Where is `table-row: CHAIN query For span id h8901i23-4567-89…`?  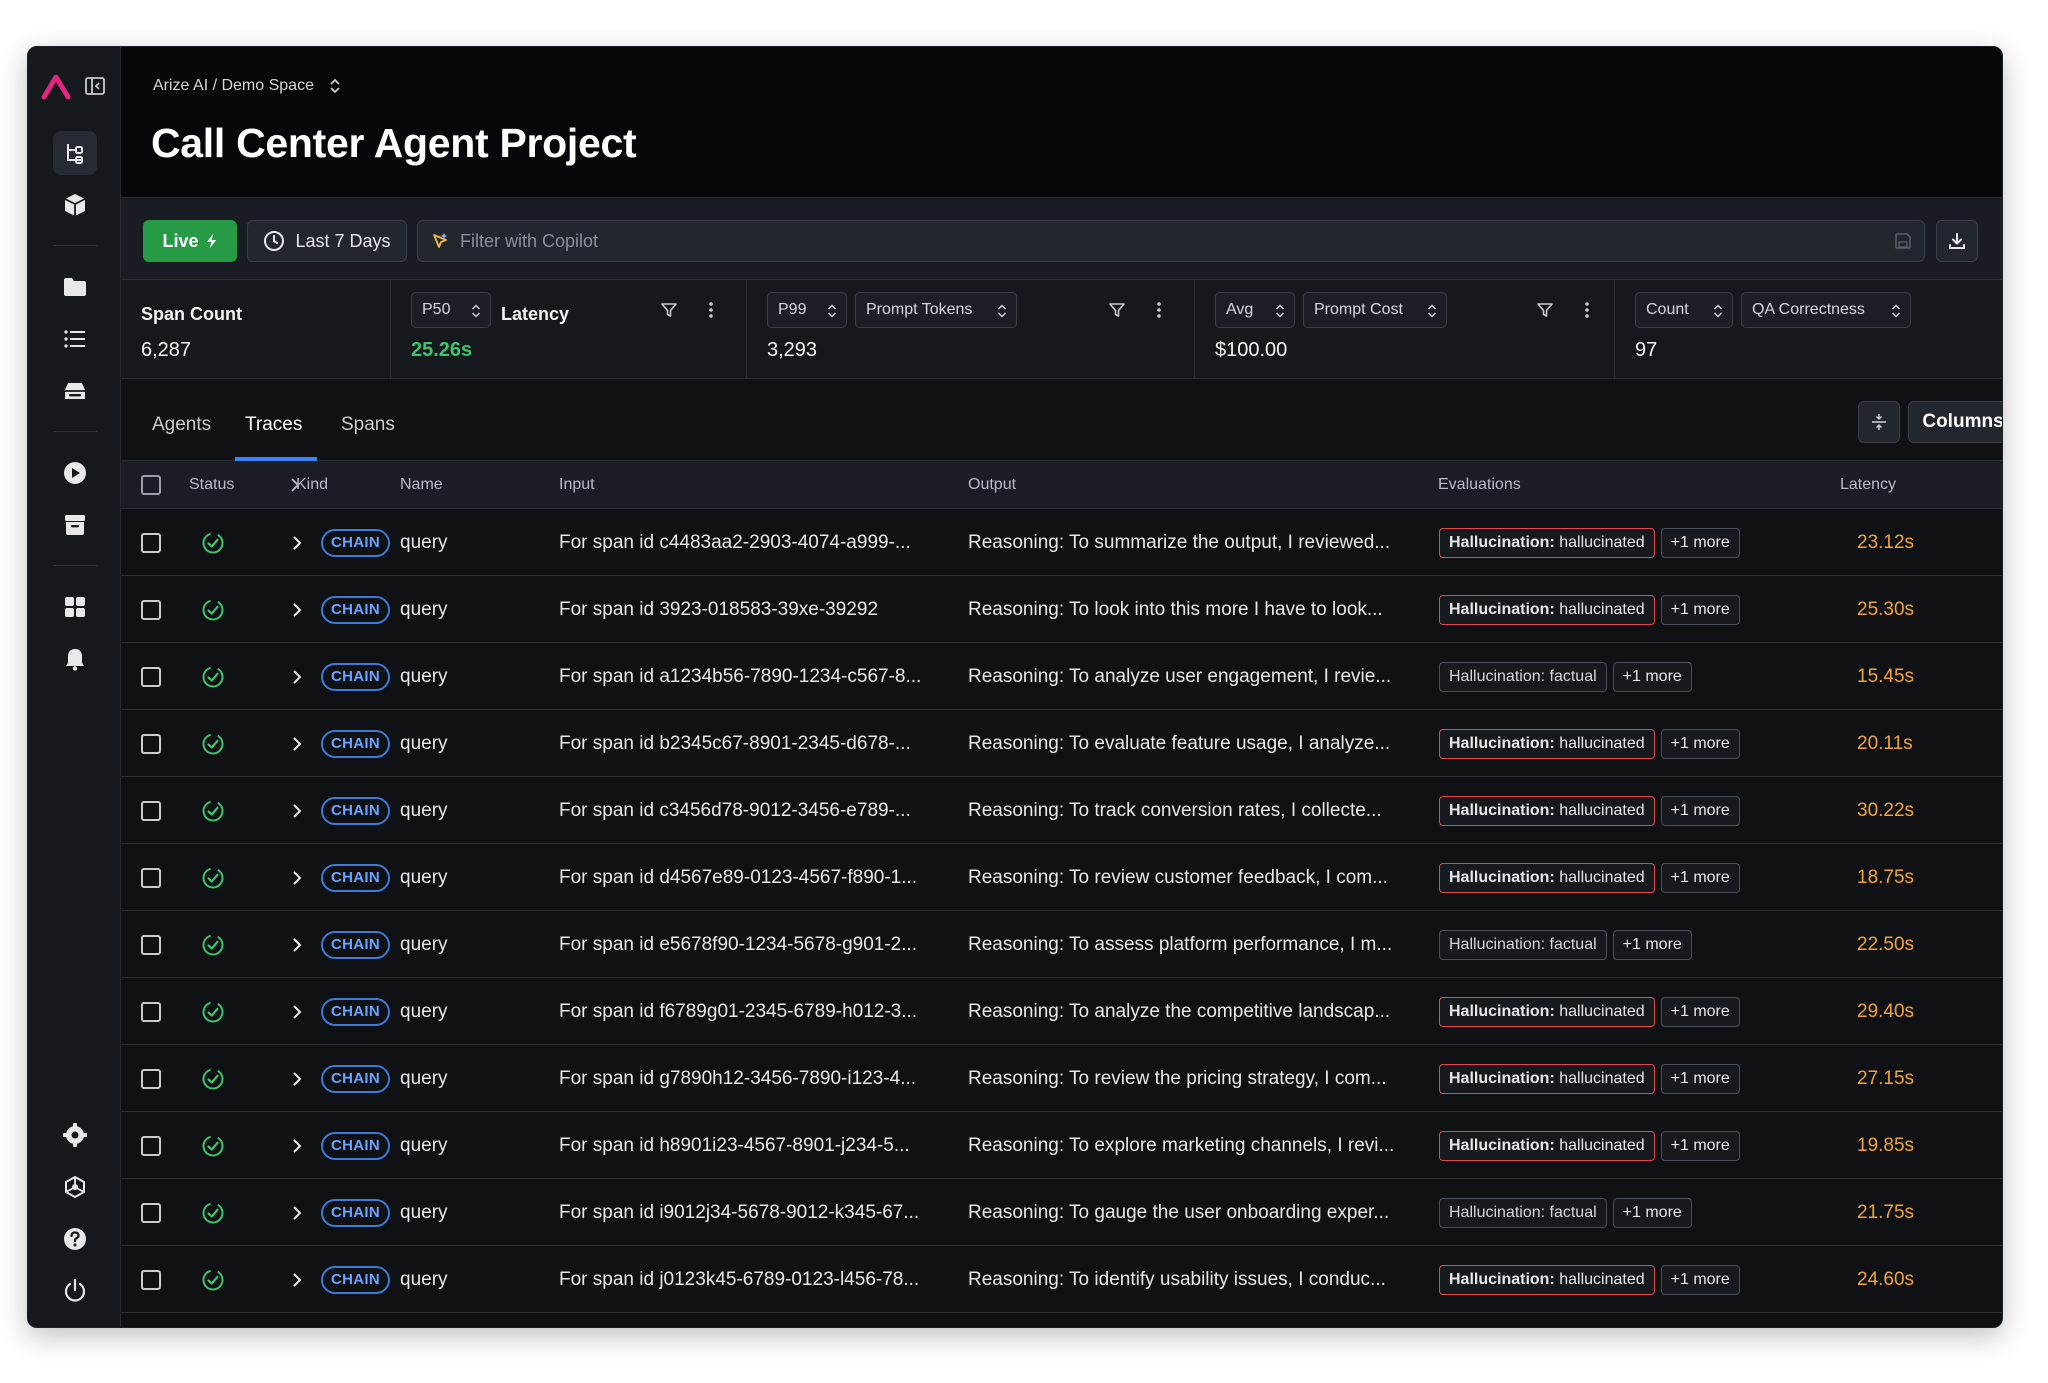 table-row: CHAIN query For span id h8901i23-4567-89… is located at coordinates (1061, 1145).